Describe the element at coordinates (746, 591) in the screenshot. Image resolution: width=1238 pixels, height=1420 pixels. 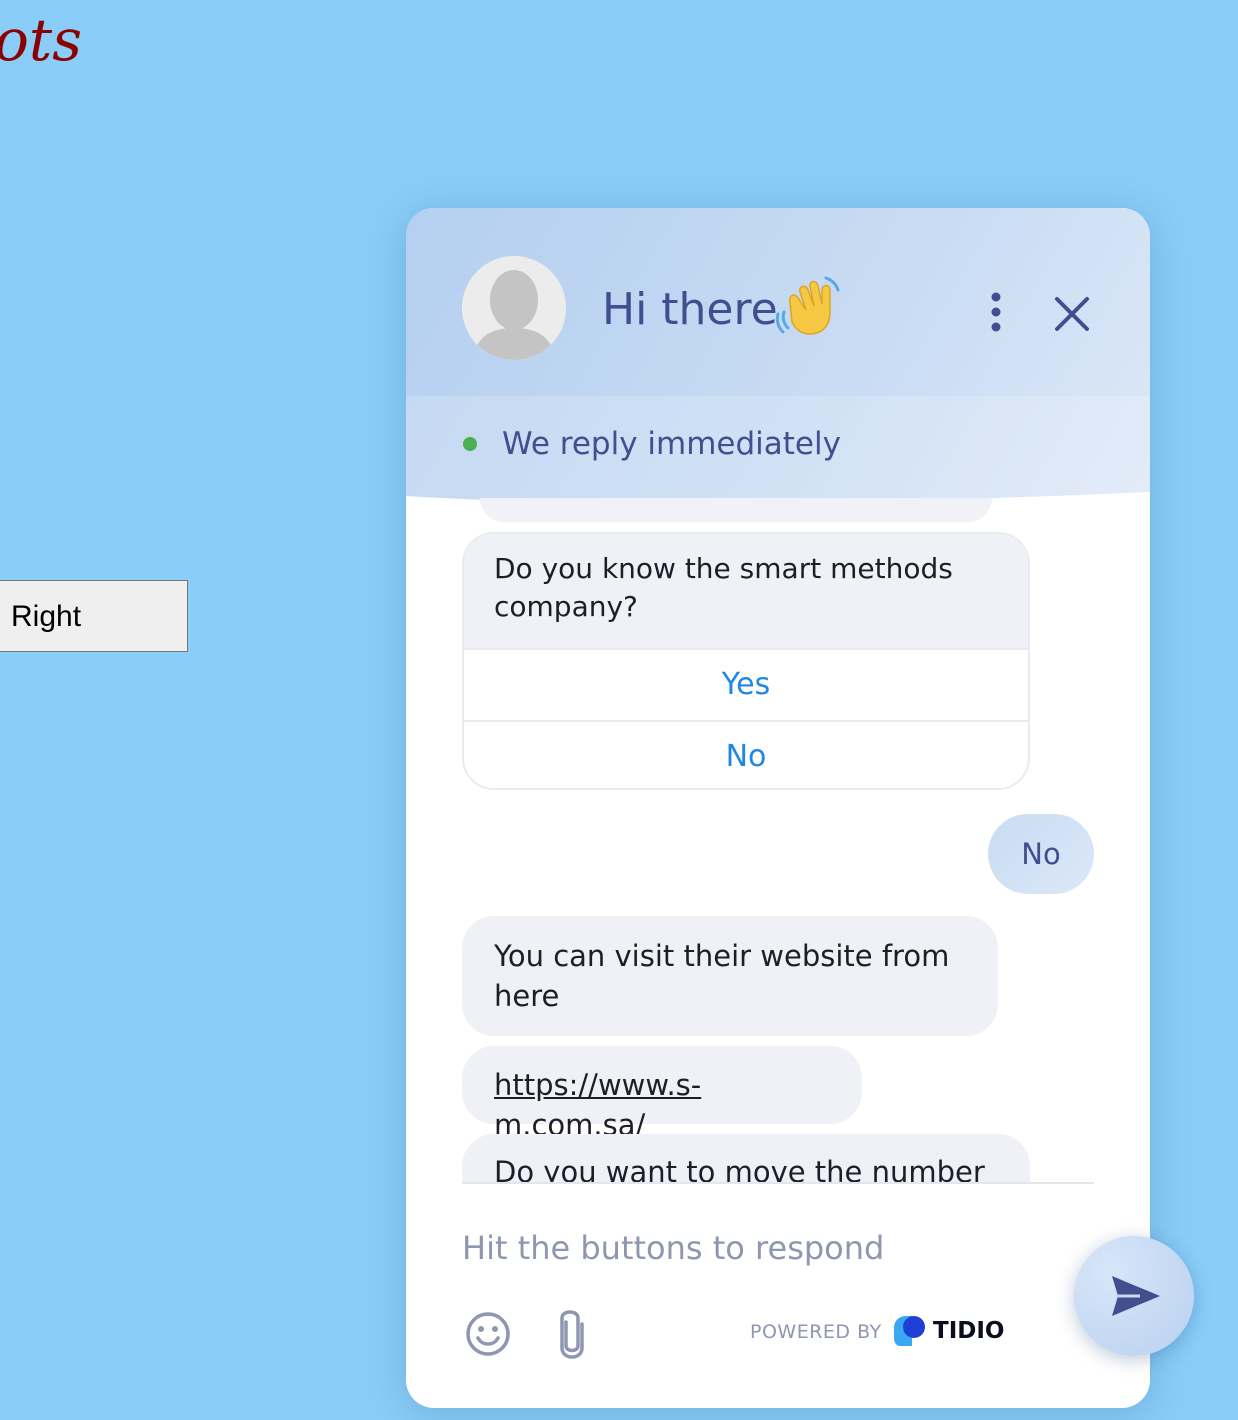
I see `question-text: Do you know the smart methods company?` at that location.